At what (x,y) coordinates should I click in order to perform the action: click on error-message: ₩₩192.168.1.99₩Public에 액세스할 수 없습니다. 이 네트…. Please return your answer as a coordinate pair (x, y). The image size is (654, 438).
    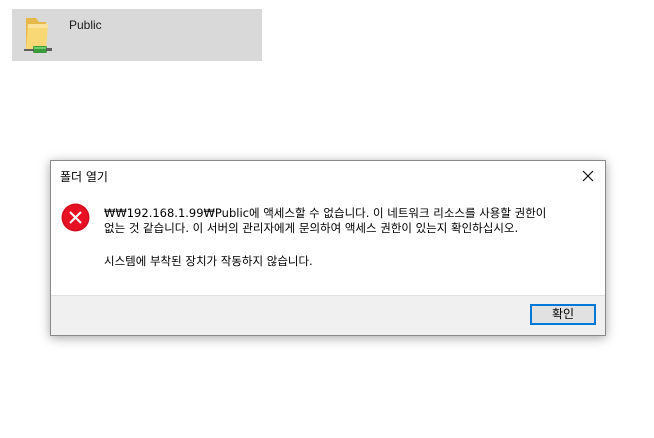
    Looking at the image, I should click on (329, 237).